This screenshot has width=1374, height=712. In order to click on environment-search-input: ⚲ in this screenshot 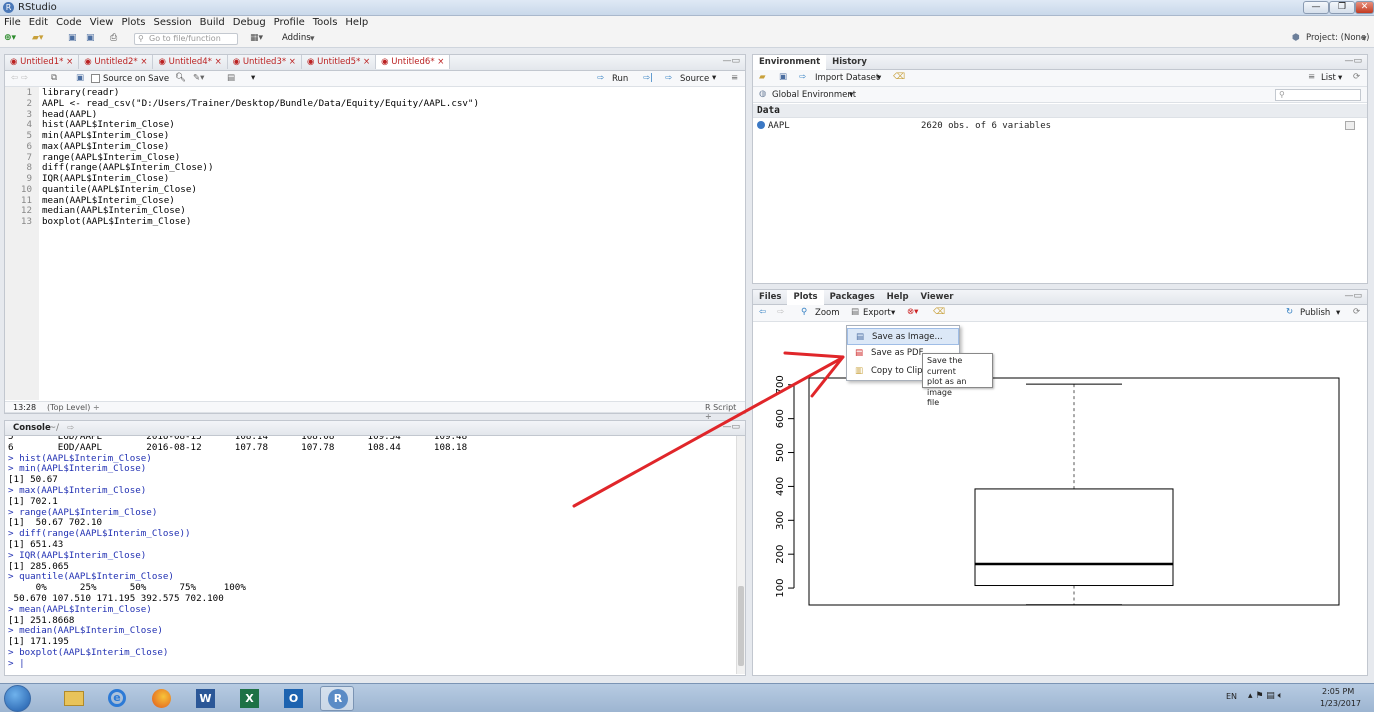, I will do `click(1318, 95)`.